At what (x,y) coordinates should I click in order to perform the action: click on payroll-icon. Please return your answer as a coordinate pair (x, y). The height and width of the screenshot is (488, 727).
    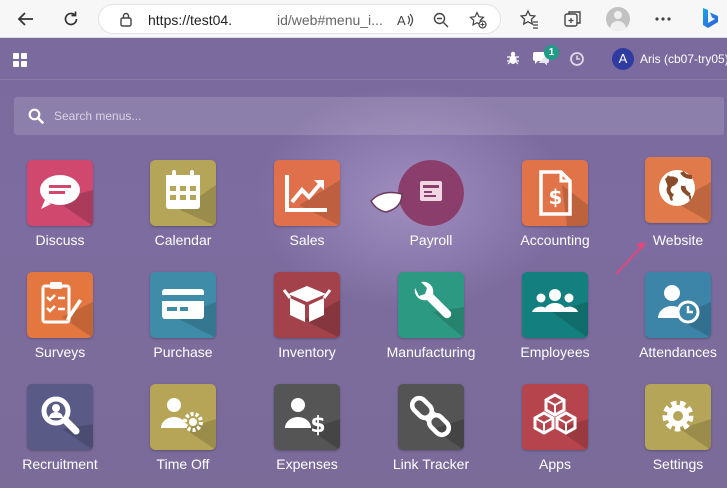
    Looking at the image, I should click on (431, 191).